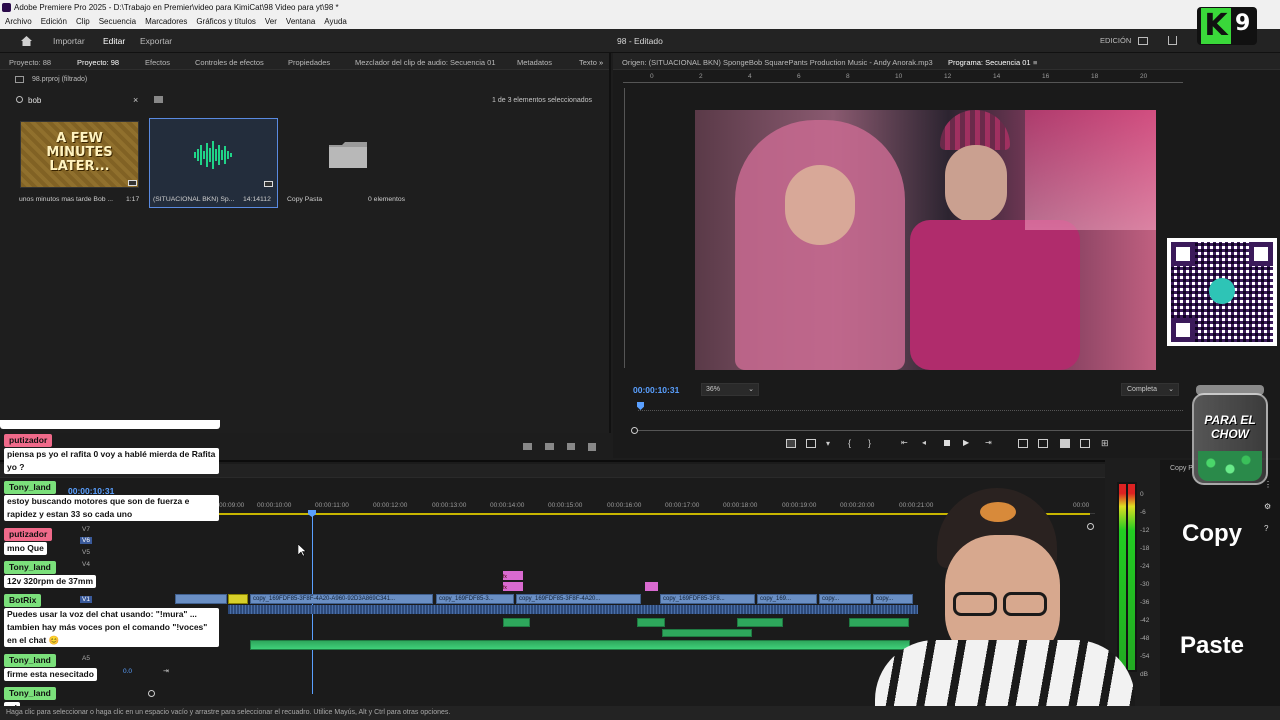 The width and height of the screenshot is (1280, 720). I want to click on tab-propiedades: Propiedades, so click(309, 62).